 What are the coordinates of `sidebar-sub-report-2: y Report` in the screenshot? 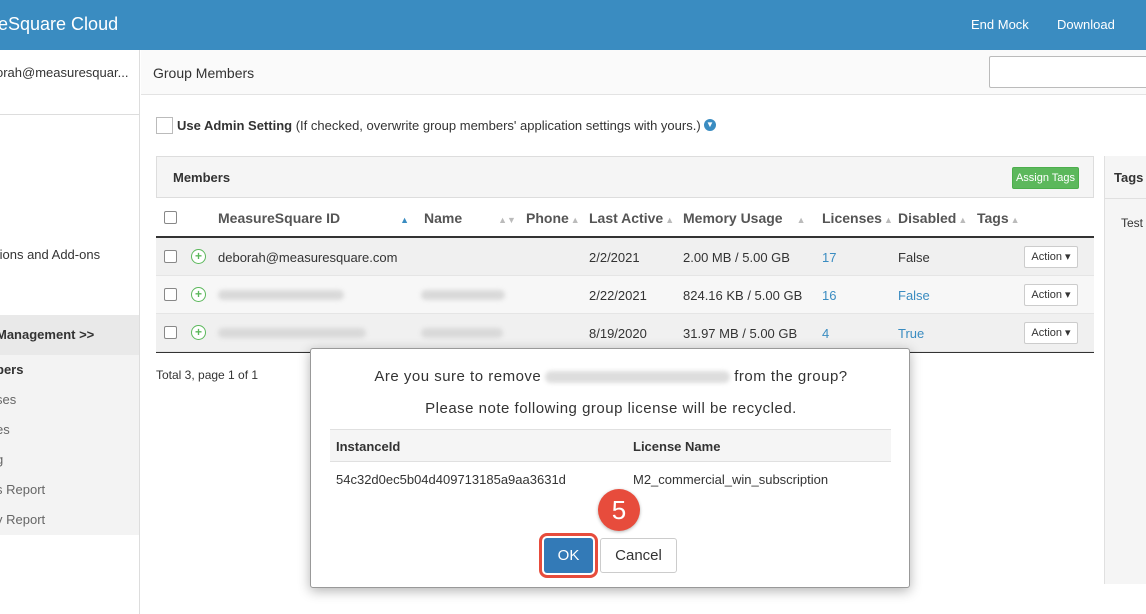 It's located at (22, 519).